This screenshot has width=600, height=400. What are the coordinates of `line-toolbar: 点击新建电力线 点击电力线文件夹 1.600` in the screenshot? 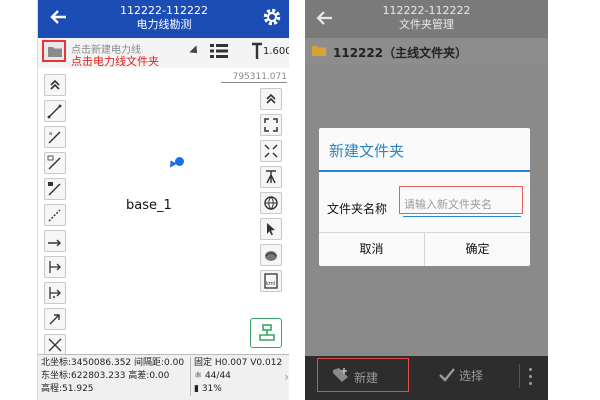 It's located at (163, 53).